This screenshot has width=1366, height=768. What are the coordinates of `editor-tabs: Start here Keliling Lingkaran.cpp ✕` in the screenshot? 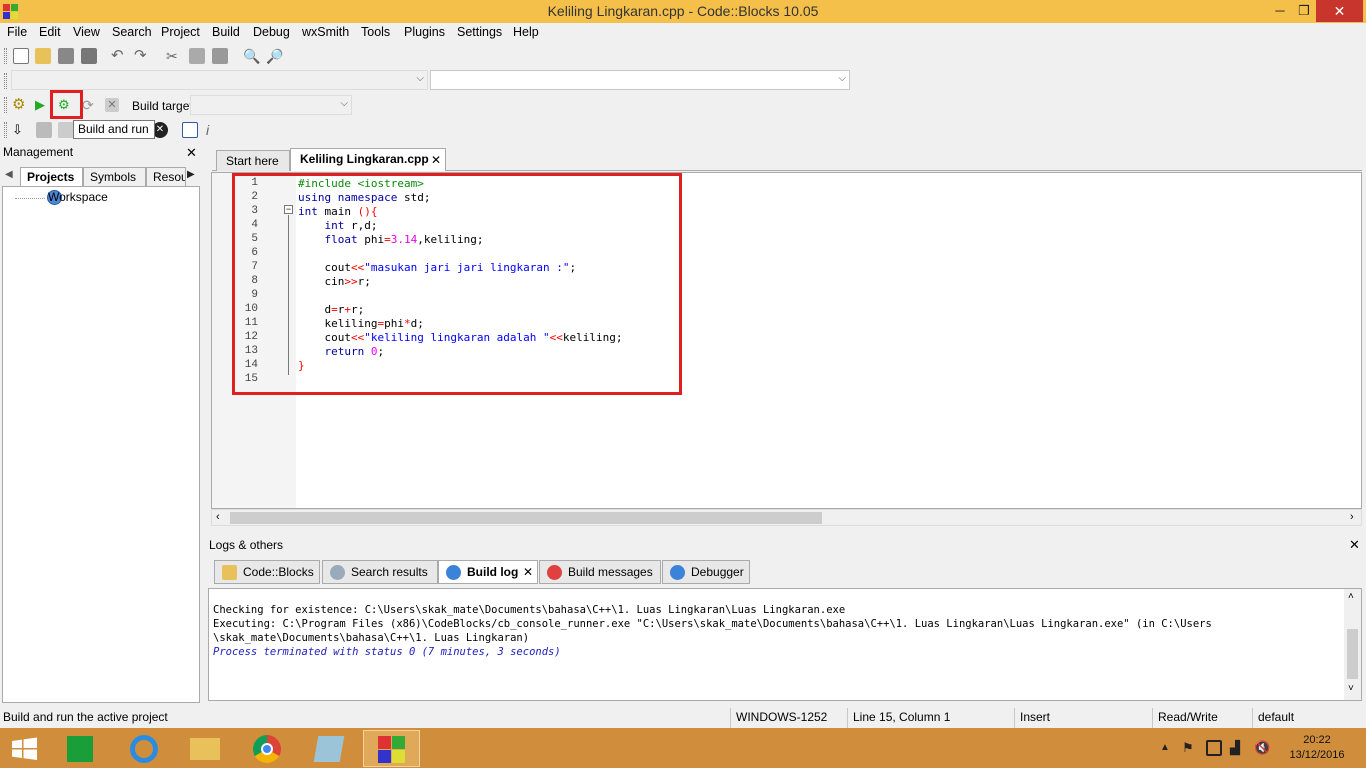 It's located at (787, 159).